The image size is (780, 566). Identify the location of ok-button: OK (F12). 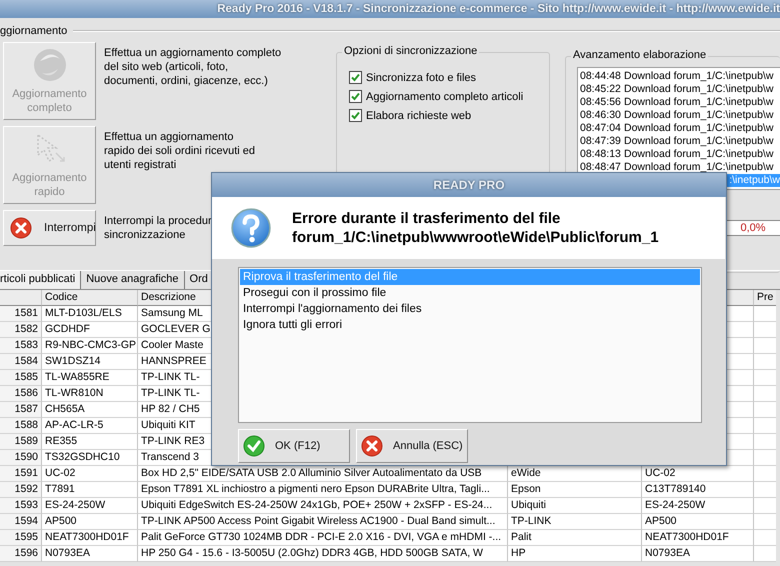
(294, 446).